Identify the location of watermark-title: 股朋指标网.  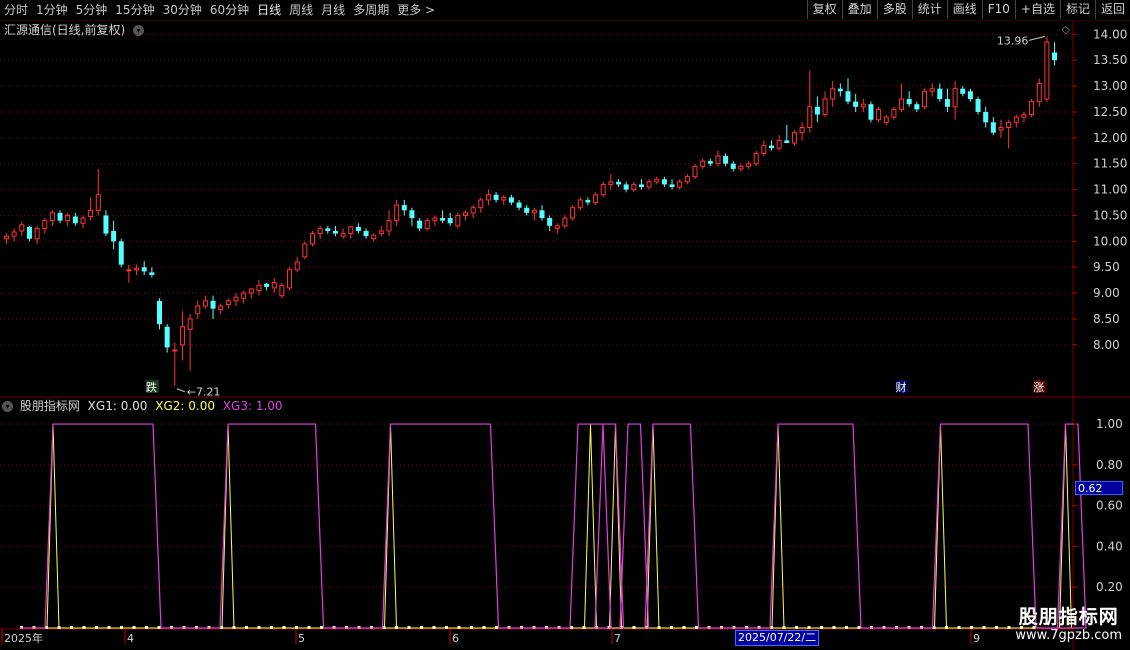
(1068, 617).